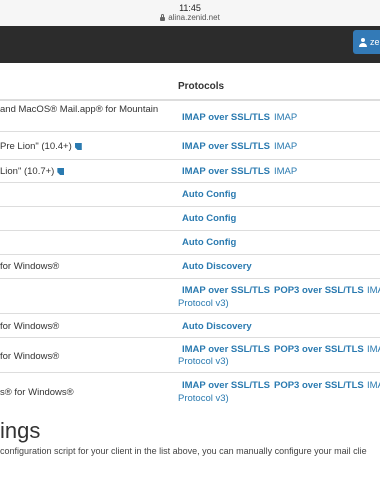 The image size is (380, 488). I want to click on address-url: alina.zenid.net, so click(194, 17).